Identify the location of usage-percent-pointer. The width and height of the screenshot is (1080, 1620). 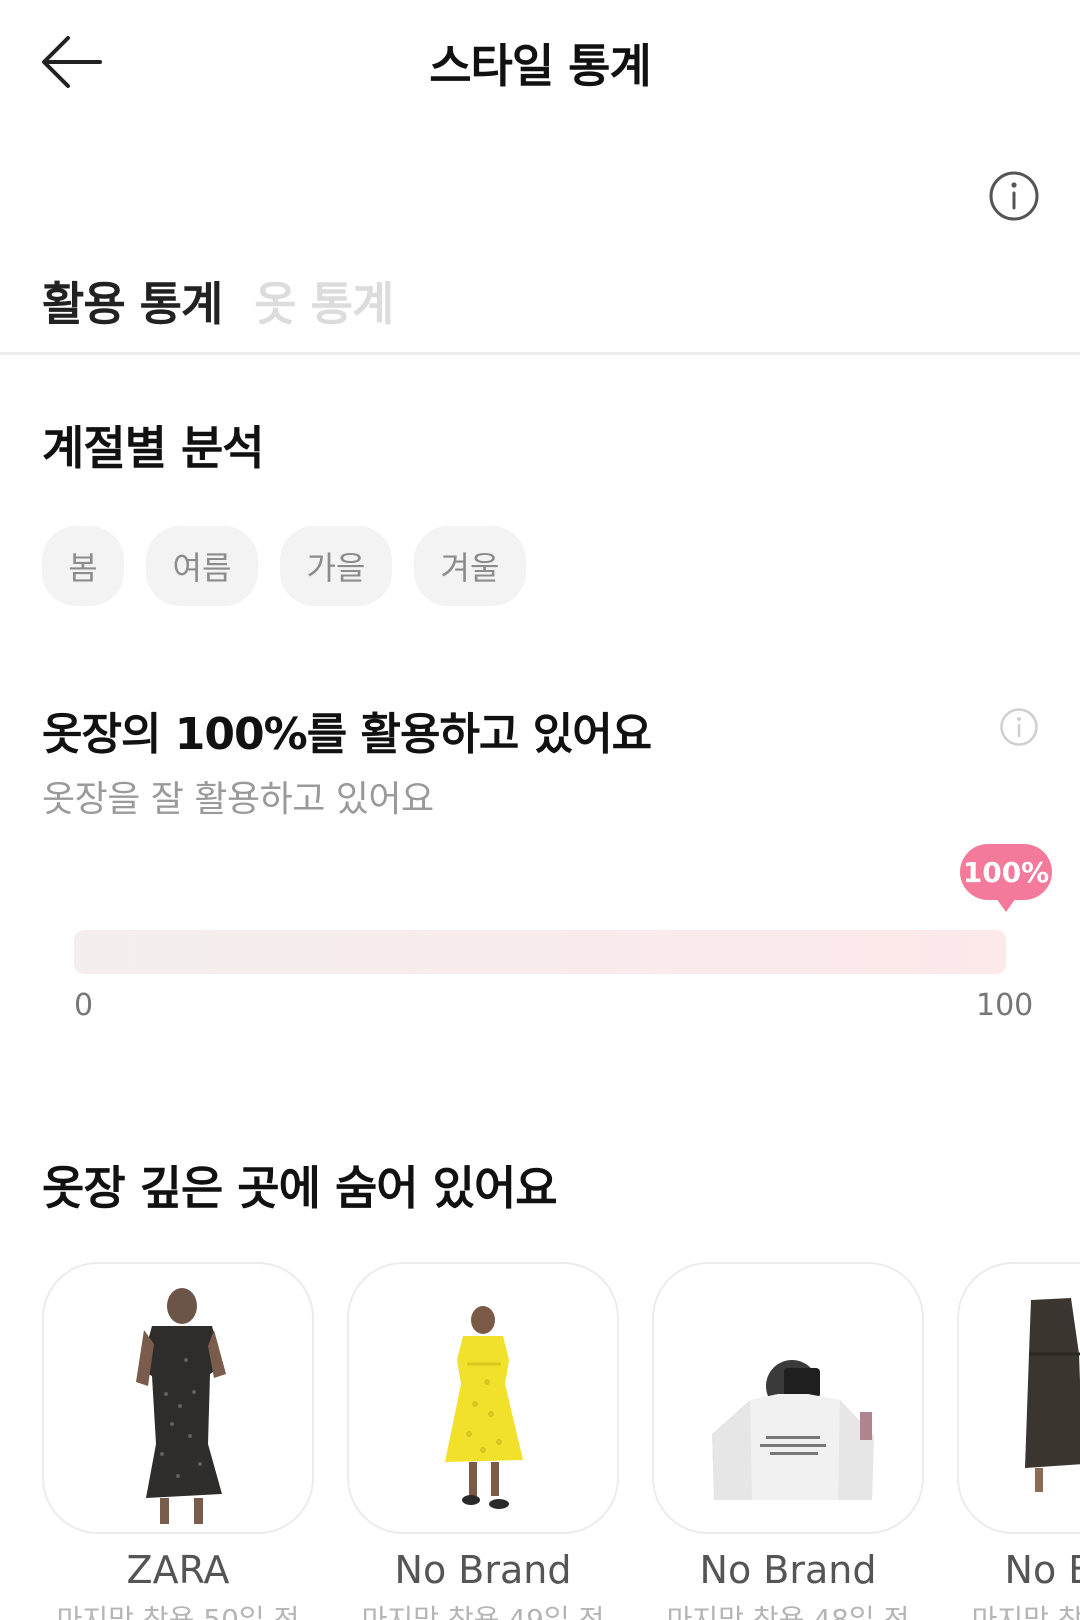
(1006, 905).